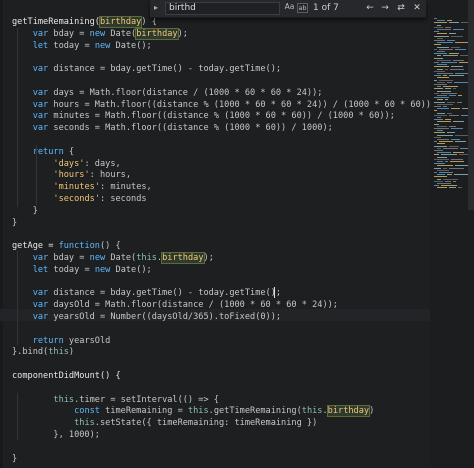 The image size is (474, 468). Describe the element at coordinates (222, 8) in the screenshot. I see `find-input: birthd` at that location.